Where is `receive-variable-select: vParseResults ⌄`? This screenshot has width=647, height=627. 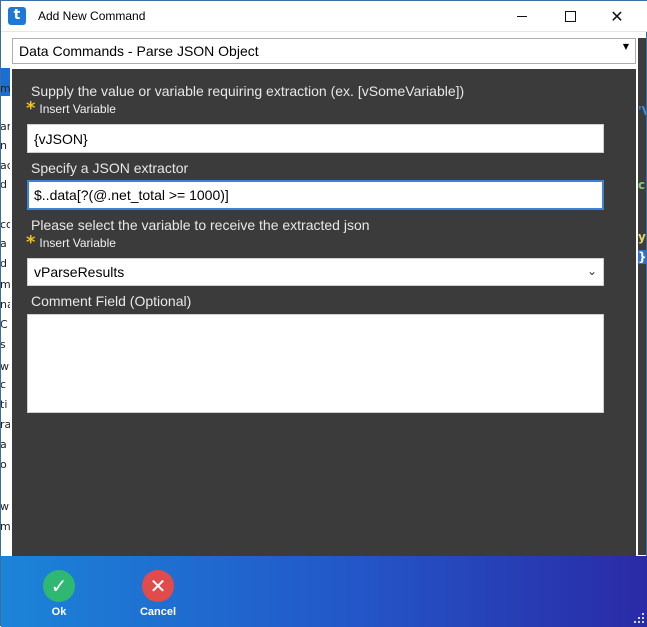
receive-variable-select: vParseResults ⌄ is located at coordinates (315, 272).